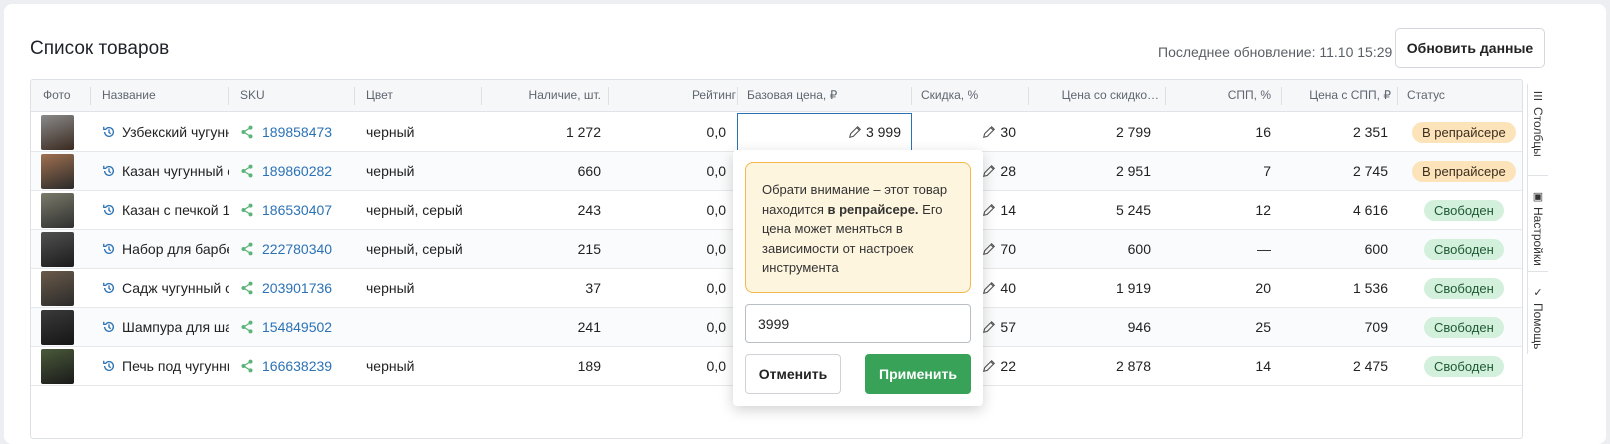 The image size is (1610, 444). Describe the element at coordinates (1263, 132) in the screenshot. I see `spp-cell: 16` at that location.